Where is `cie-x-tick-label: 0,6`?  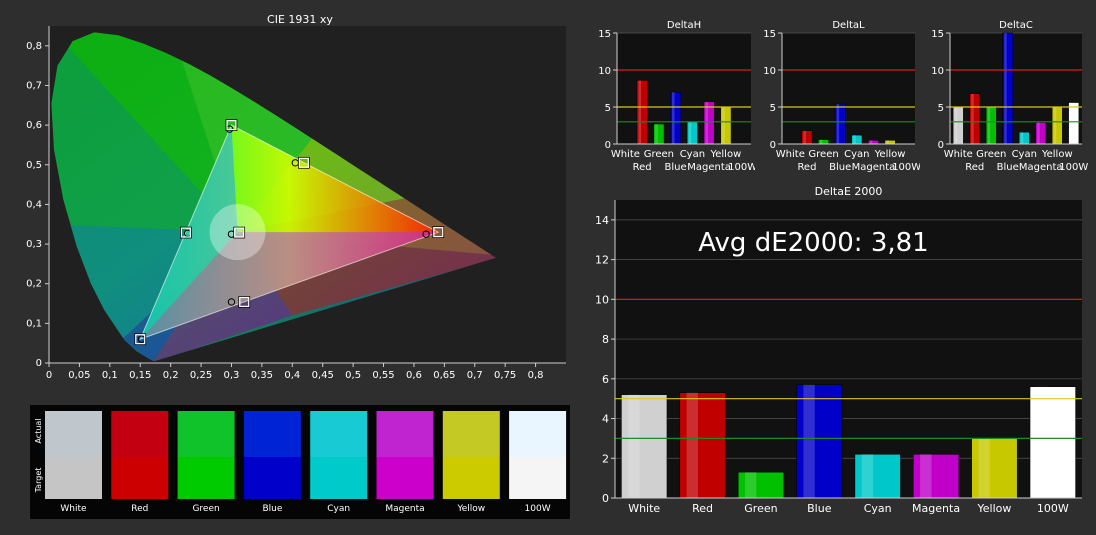
cie-x-tick-label: 0,6 is located at coordinates (414, 375).